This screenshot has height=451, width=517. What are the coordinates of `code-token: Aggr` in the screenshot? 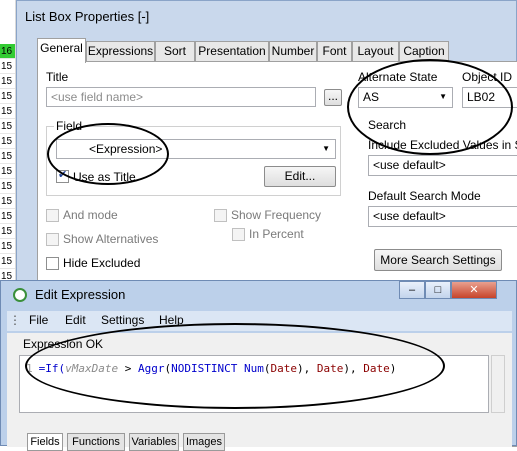 It's located at (151, 368).